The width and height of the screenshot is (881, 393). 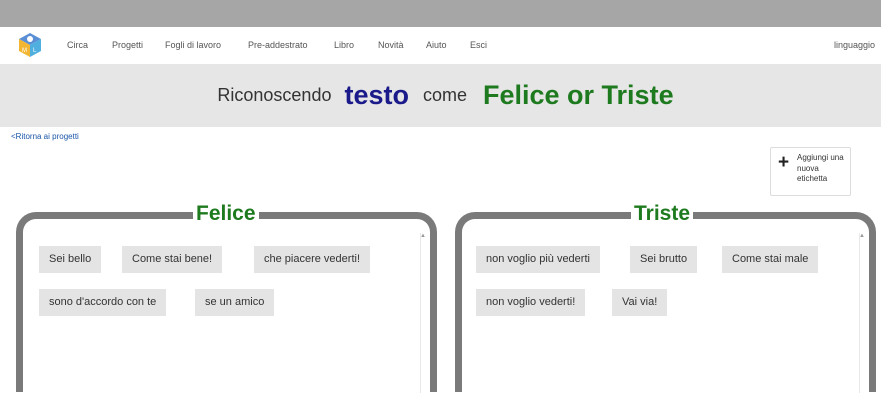 I want to click on nav-item-circa: Circa, so click(x=77, y=45).